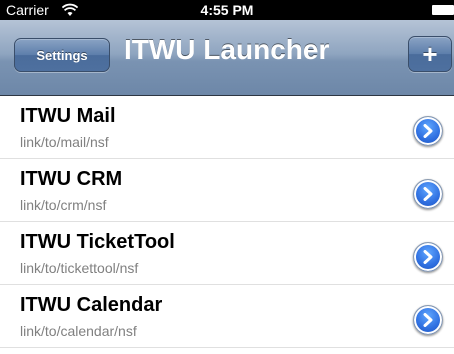  I want to click on list-item-subtitle: link/to/tickettool/nsf, so click(79, 268).